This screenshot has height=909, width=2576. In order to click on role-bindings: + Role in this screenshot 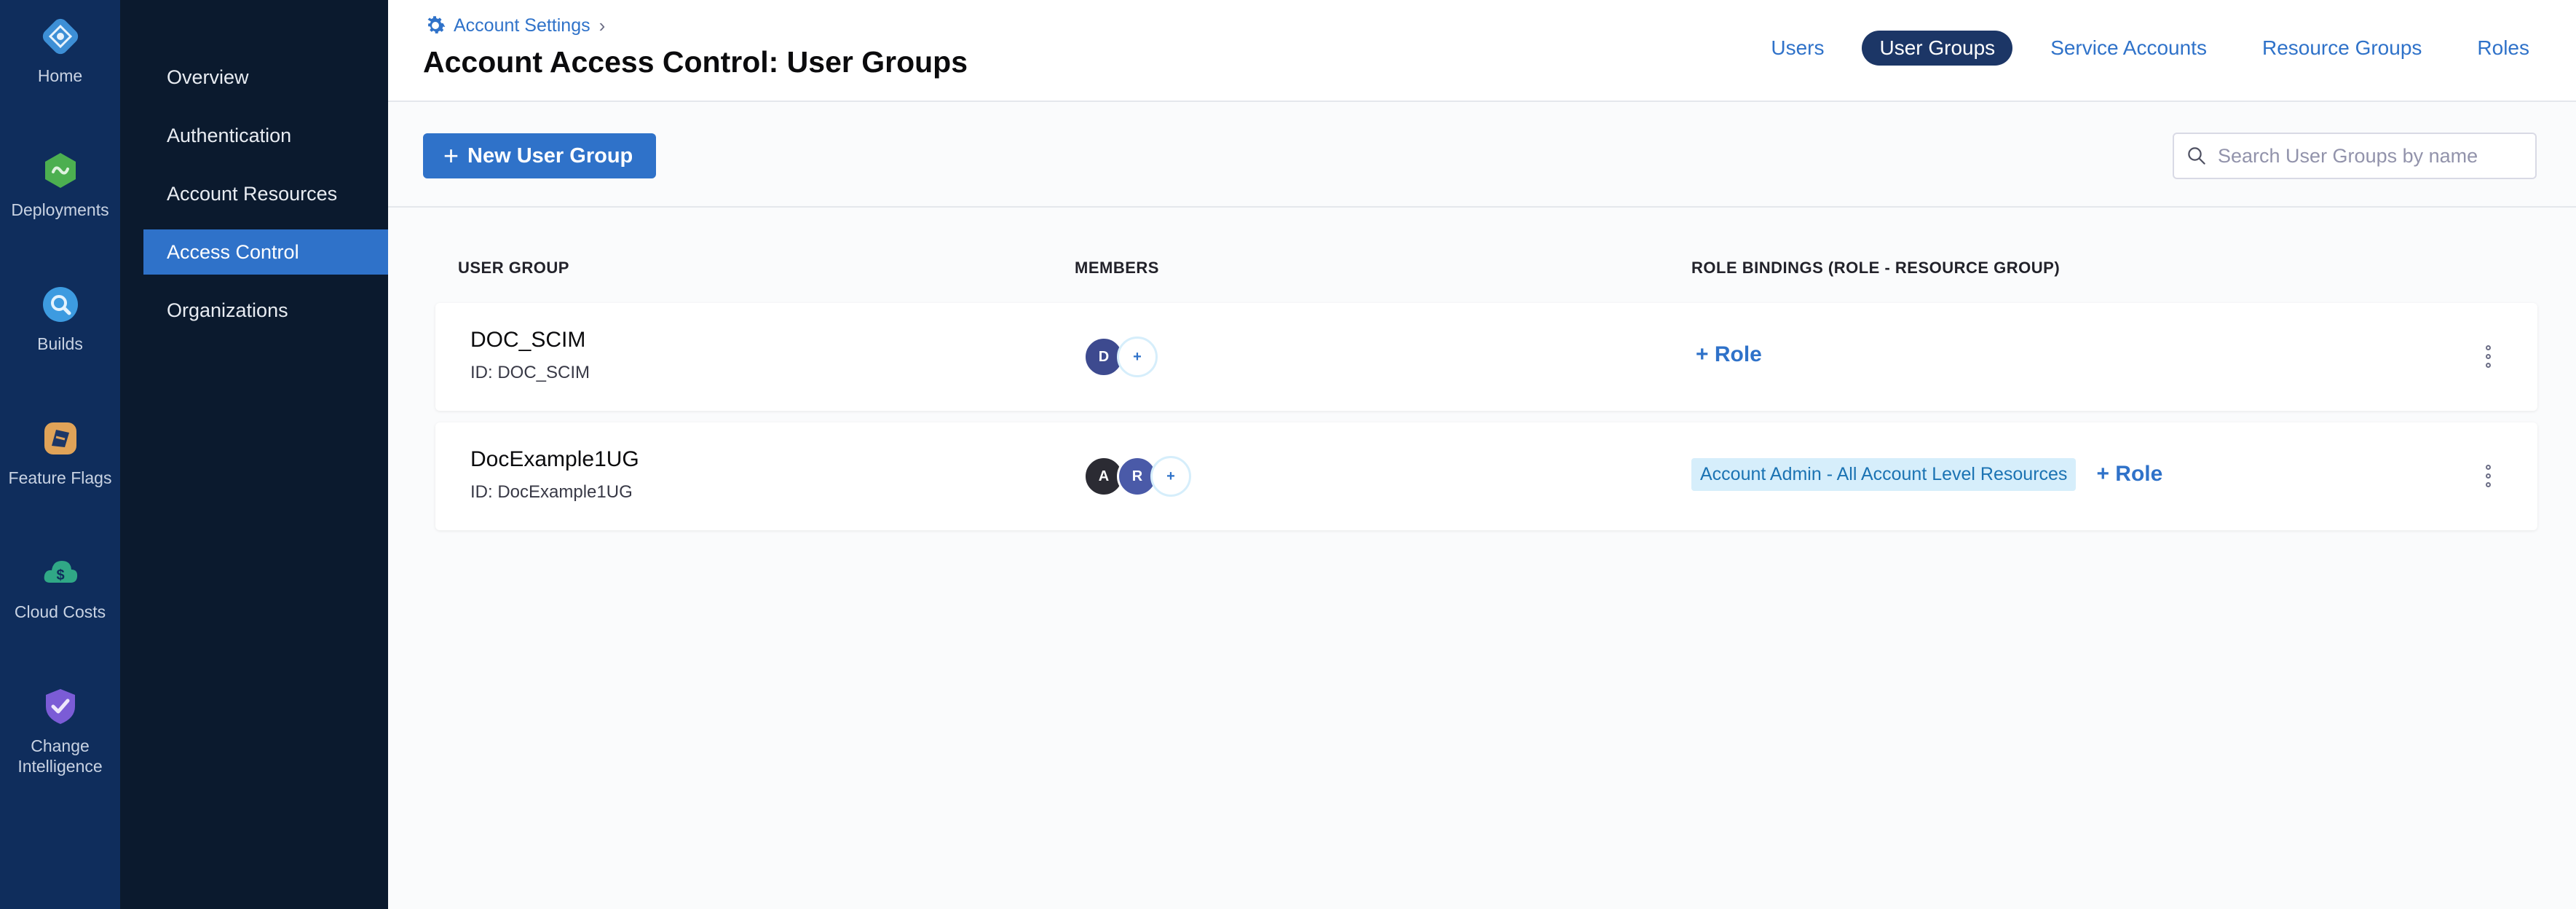, I will do `click(1729, 354)`.